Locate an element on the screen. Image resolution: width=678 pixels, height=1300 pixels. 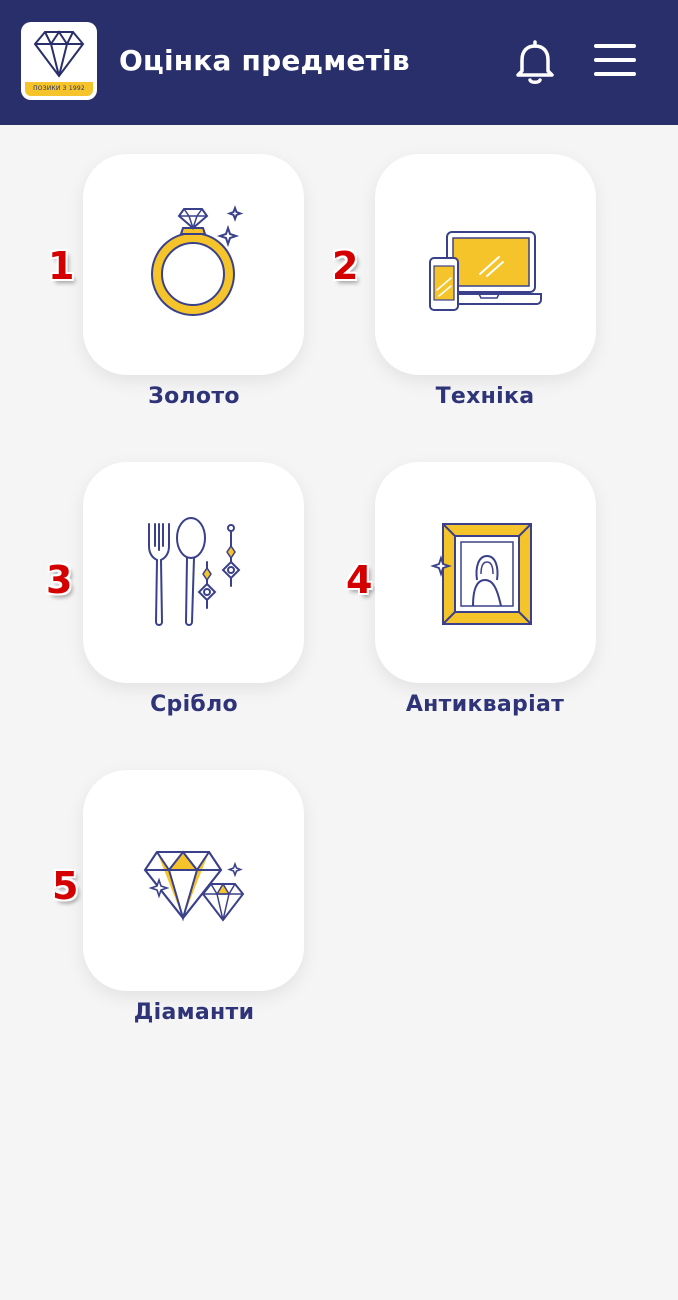
category-tile-gold is located at coordinates (193, 264).